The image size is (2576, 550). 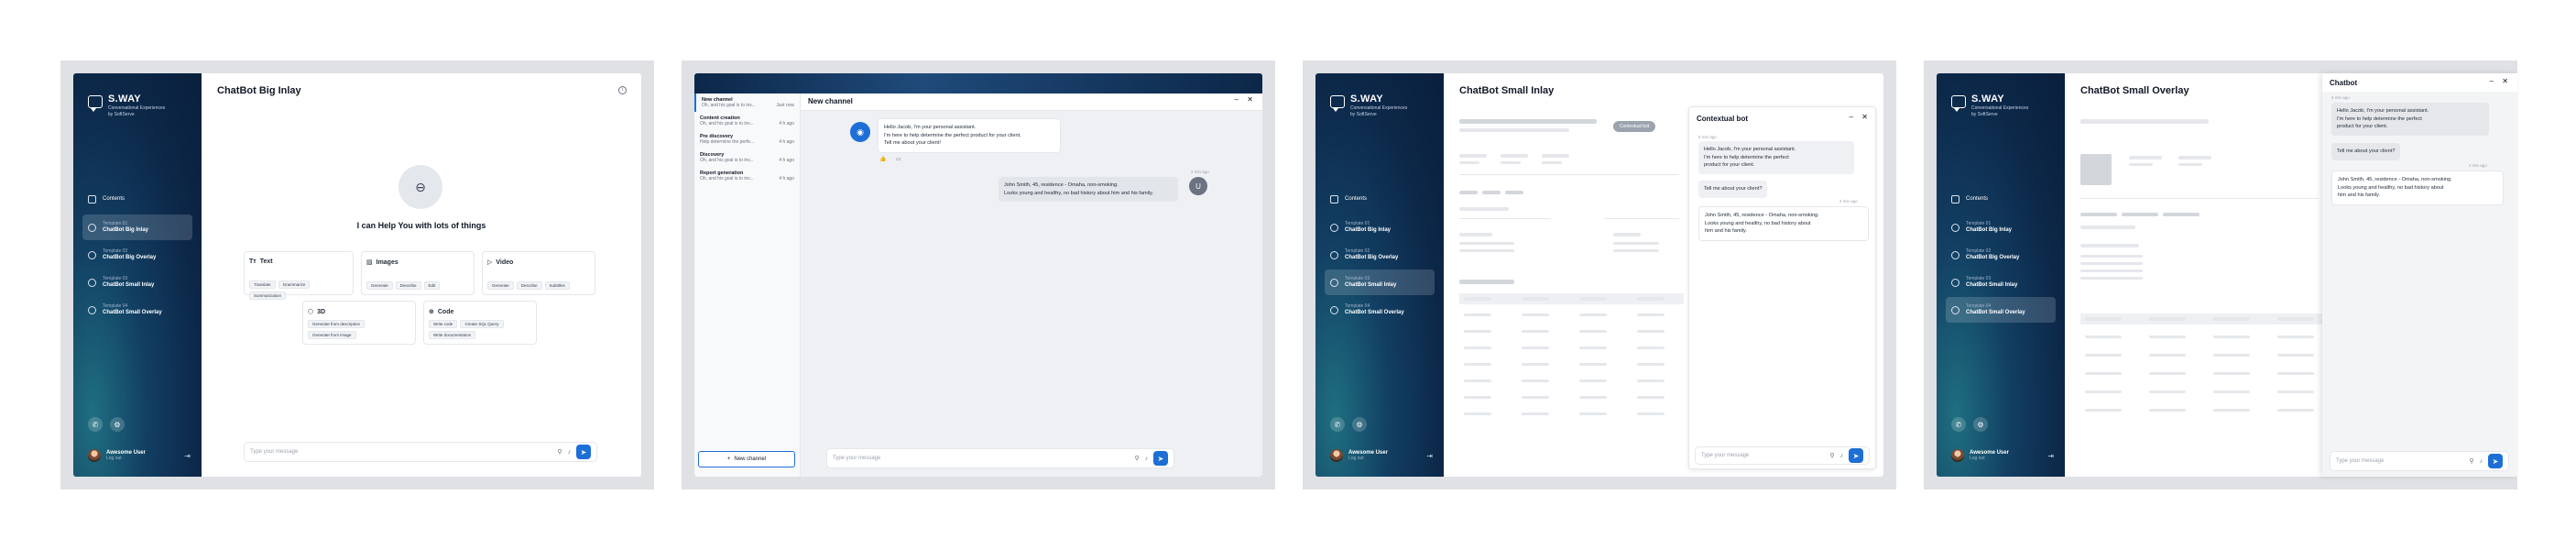 I want to click on user-message-line: him and his family., so click(x=2359, y=195).